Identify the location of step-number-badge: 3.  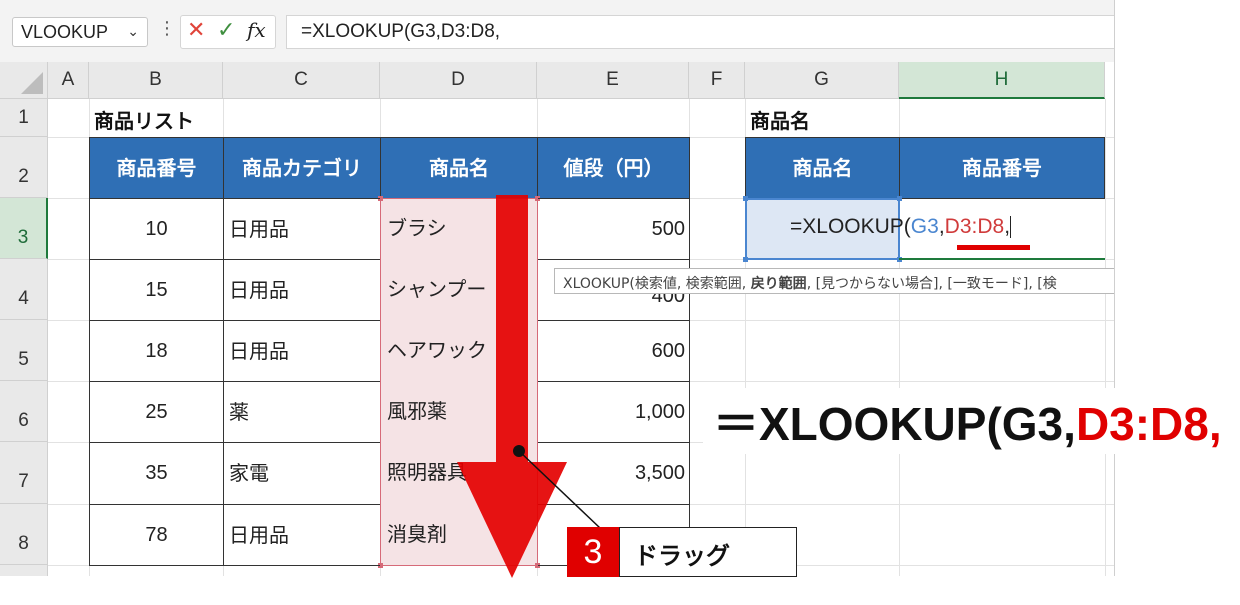
(593, 552).